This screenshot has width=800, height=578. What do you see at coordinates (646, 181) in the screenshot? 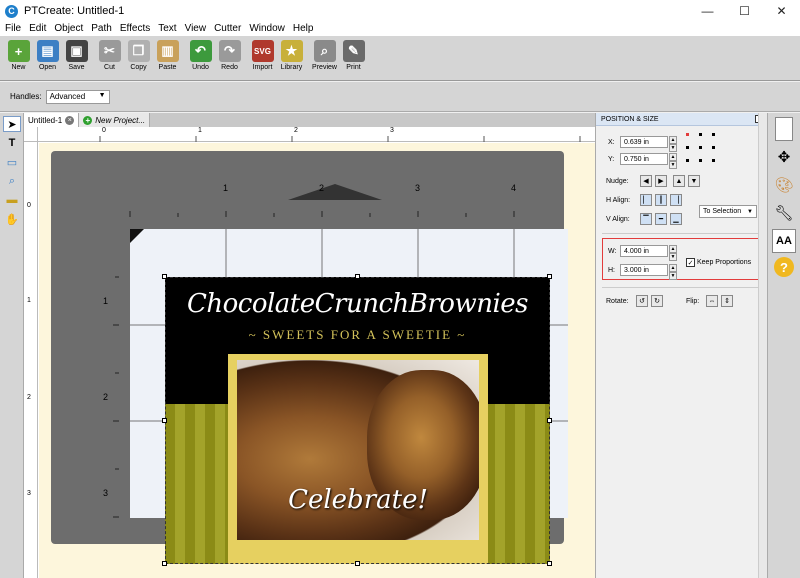
I see `nudge-left-button: ◀` at bounding box center [646, 181].